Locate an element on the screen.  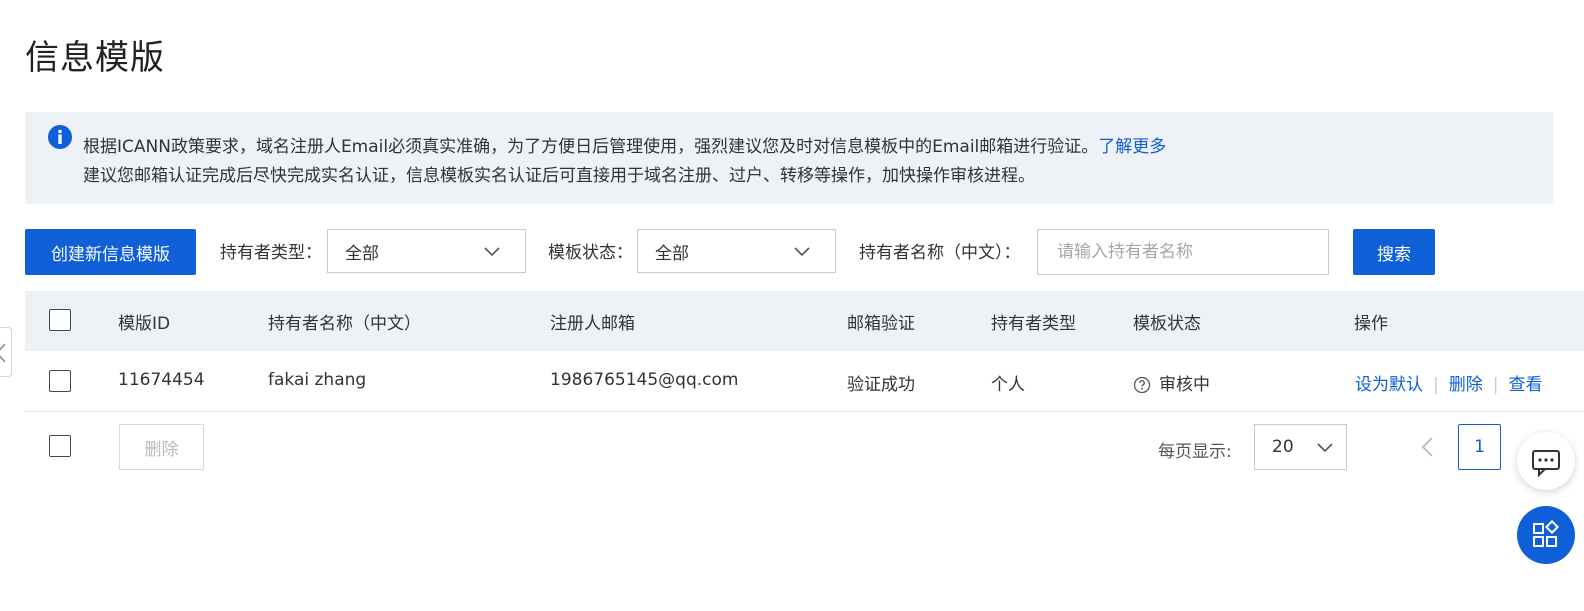
template-status-select: 全部 is located at coordinates (736, 251).